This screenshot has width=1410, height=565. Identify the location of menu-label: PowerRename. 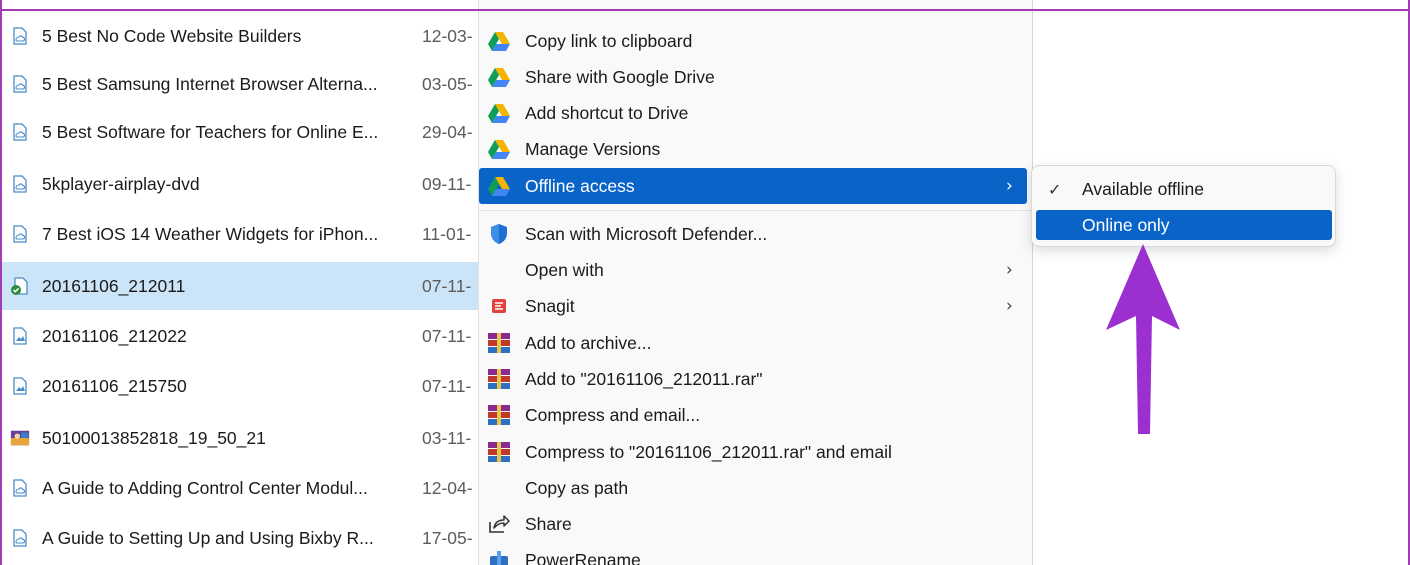
(583, 557).